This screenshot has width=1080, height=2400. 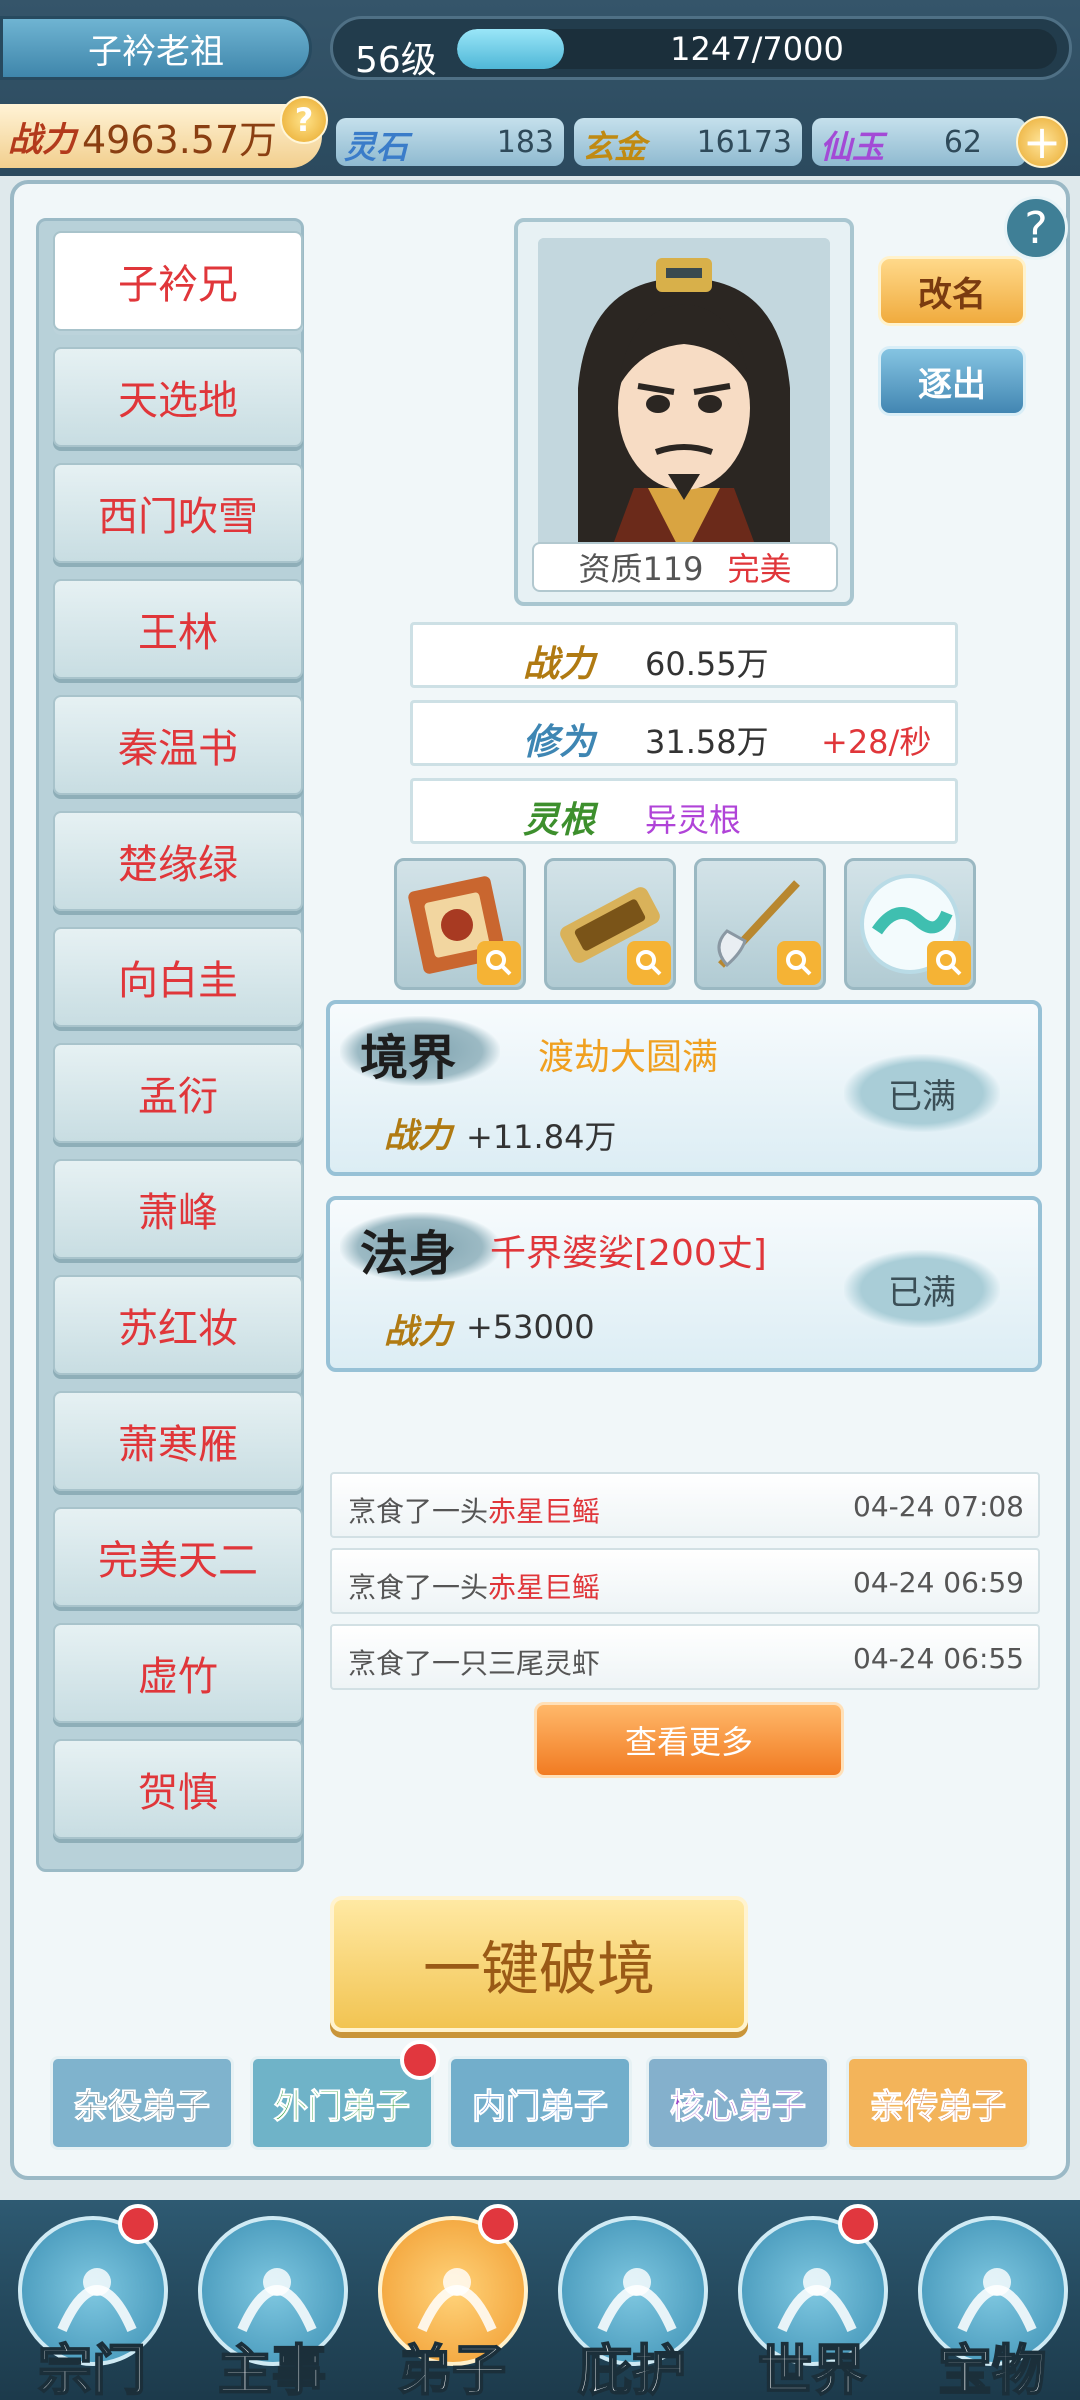 What do you see at coordinates (852, 147) in the screenshot?
I see `resource-label: 仙玉` at bounding box center [852, 147].